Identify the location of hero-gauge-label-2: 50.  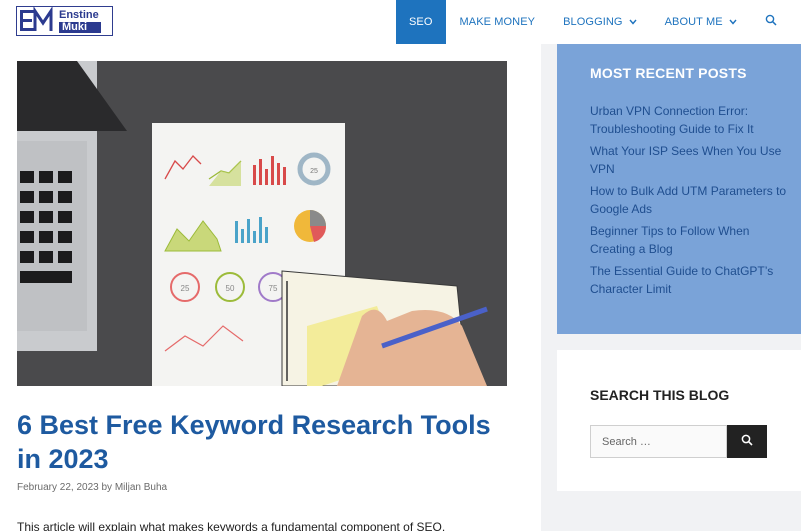
(230, 288).